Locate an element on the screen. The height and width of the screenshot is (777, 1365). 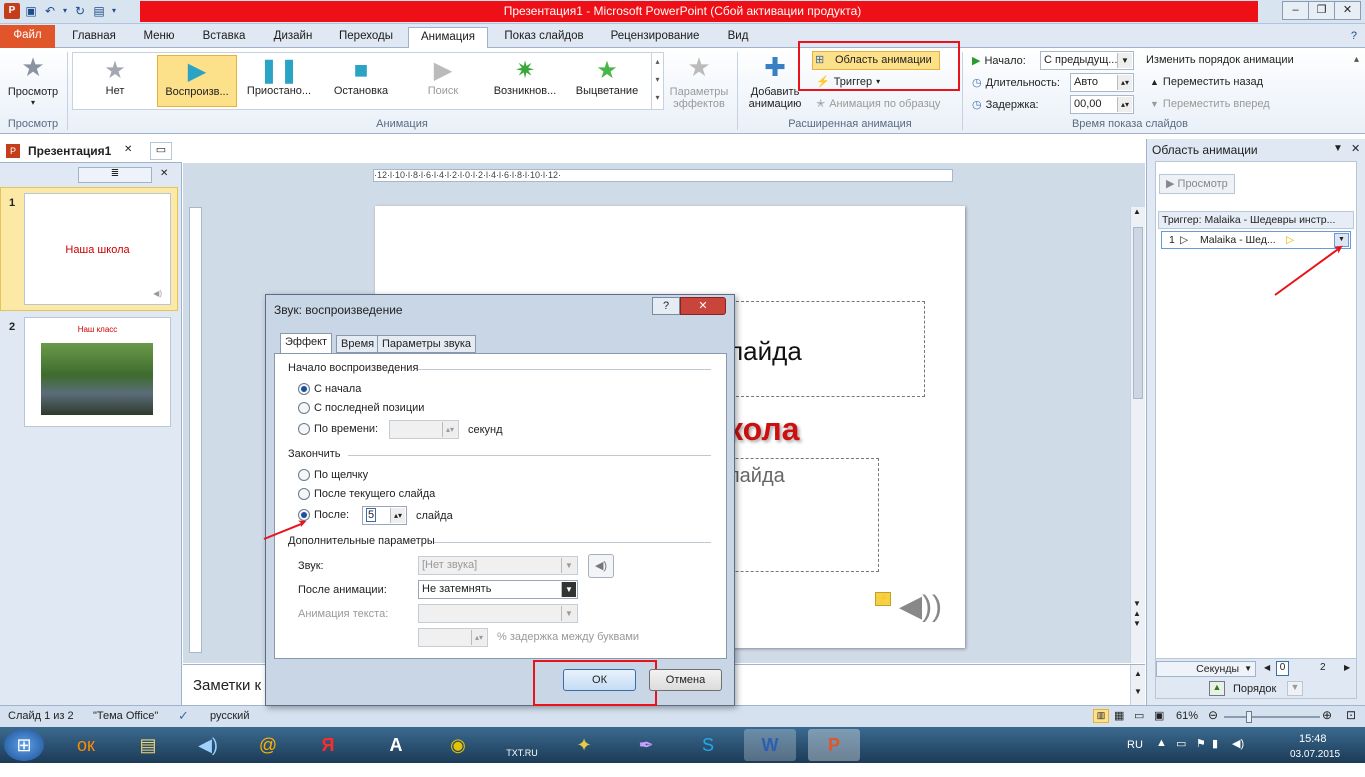
powerpoint-logo-icon: P is located at coordinates (12, 11).